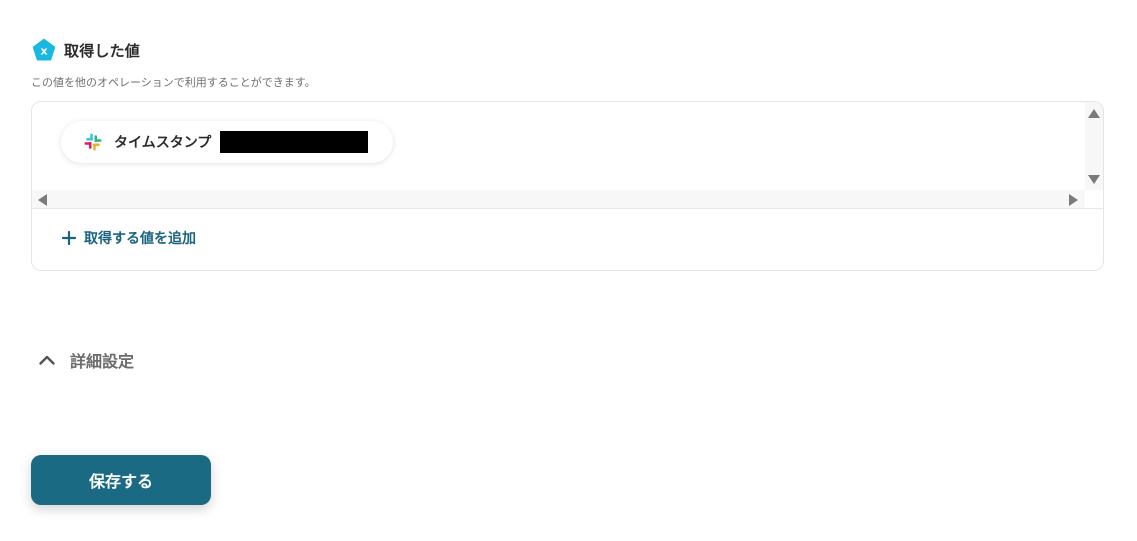  Describe the element at coordinates (102, 361) in the screenshot. I see `advanced-settings-label: 詳細設定` at that location.